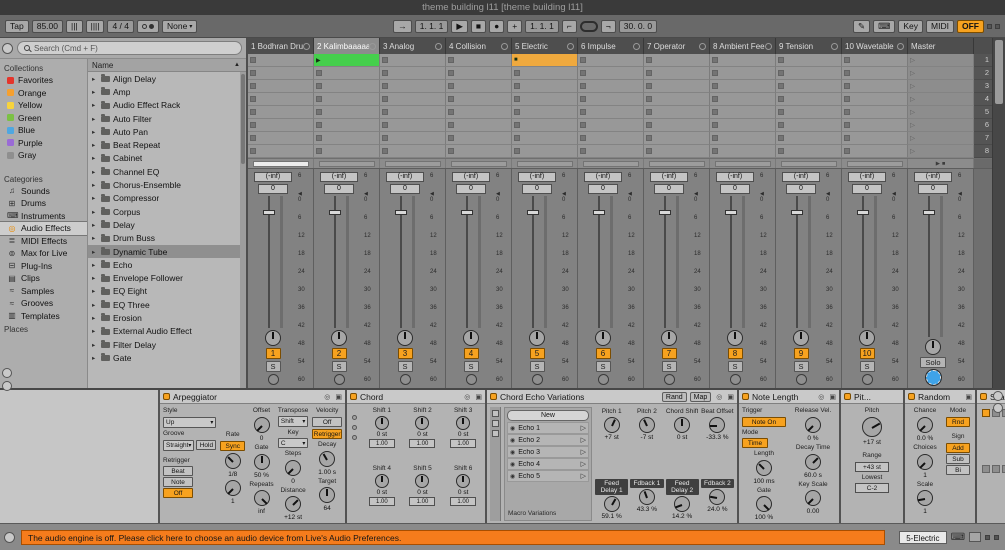 The width and height of the screenshot is (1005, 550). What do you see at coordinates (9, 537) in the screenshot?
I see `status-left-toggle` at bounding box center [9, 537].